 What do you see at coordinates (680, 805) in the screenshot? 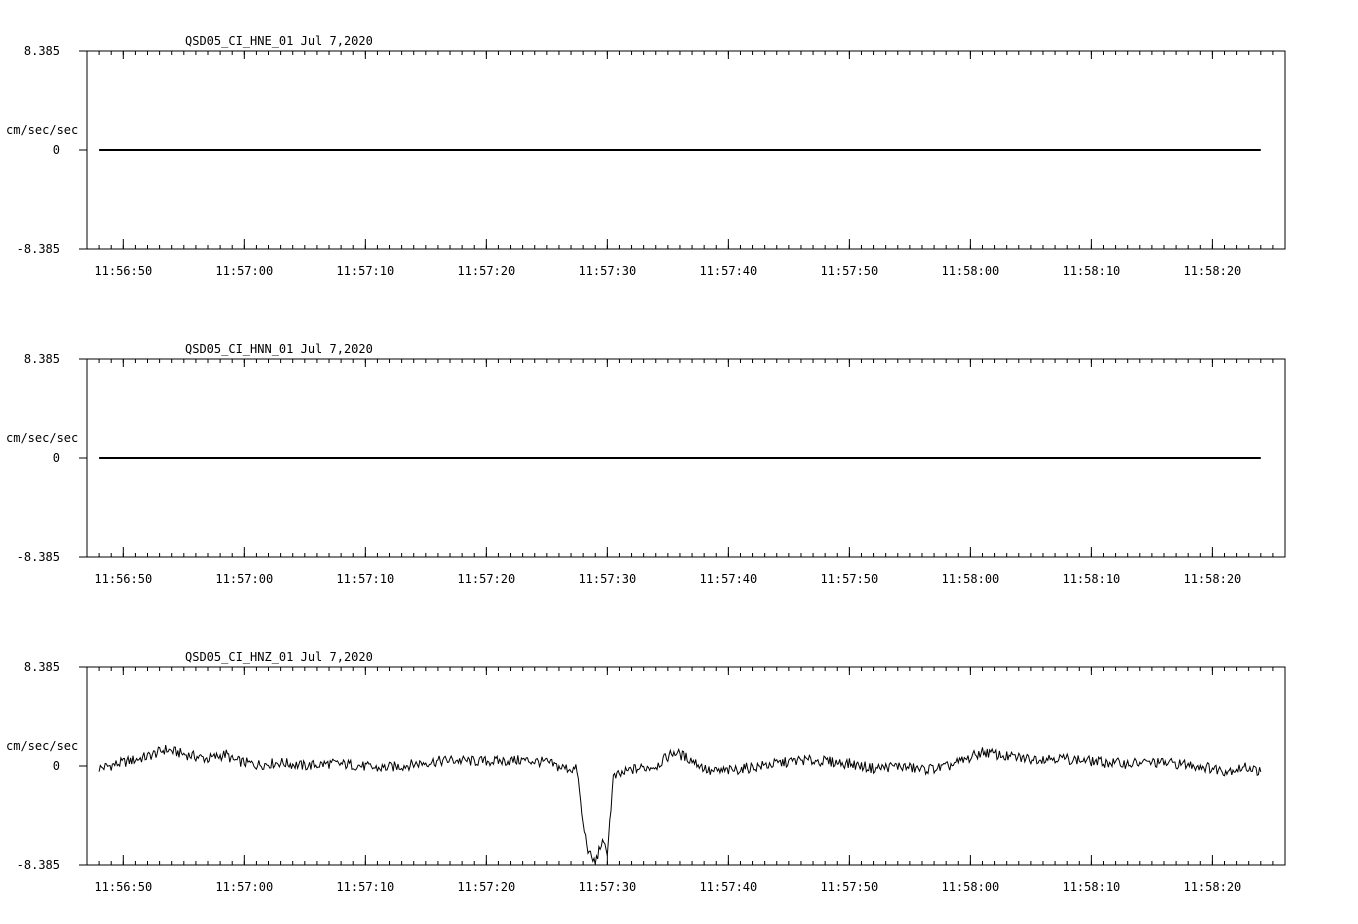
I see `waveform-trace` at bounding box center [680, 805].